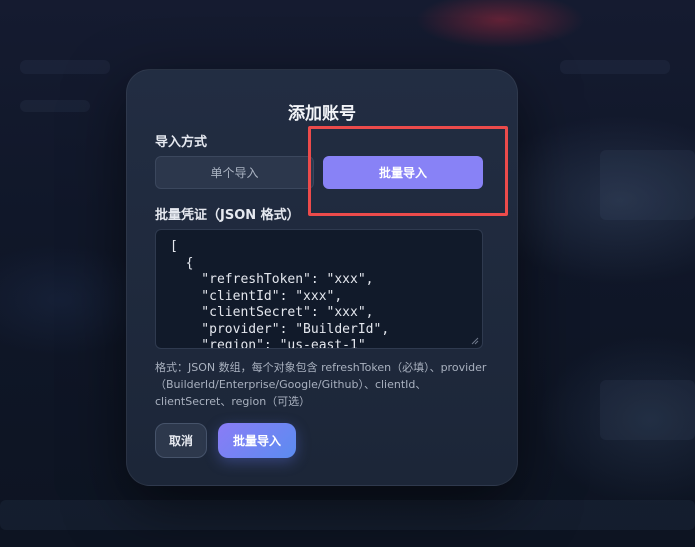 This screenshot has height=547, width=695. I want to click on import-mode-label: 导入方式, so click(181, 142).